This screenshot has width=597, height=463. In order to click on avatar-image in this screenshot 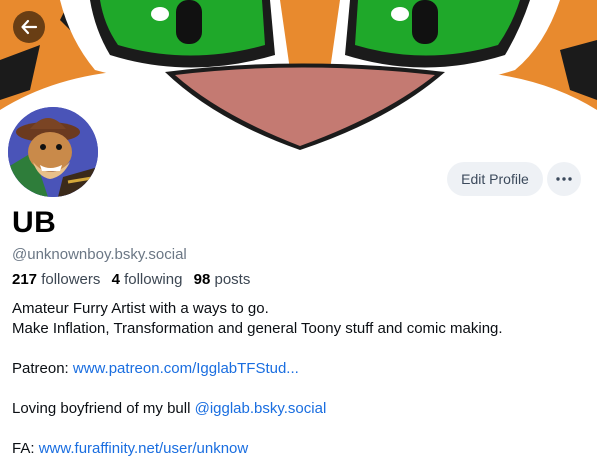, I will do `click(53, 152)`.